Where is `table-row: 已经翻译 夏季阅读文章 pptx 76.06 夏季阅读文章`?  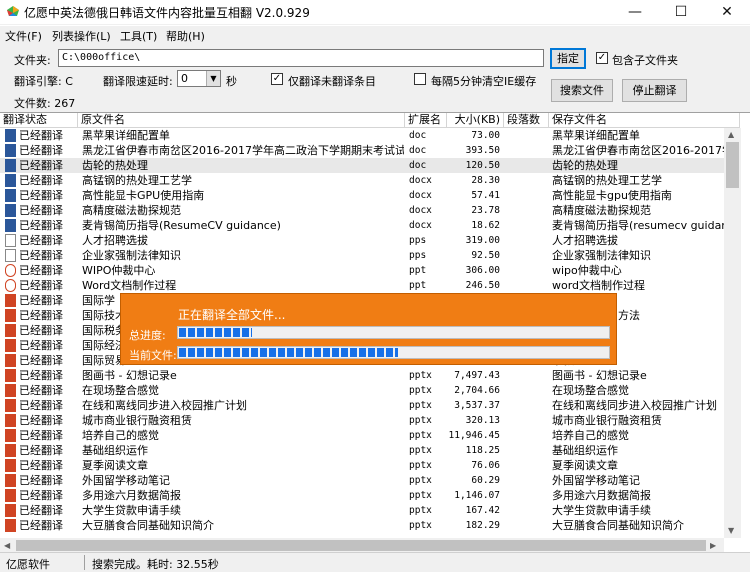 table-row: 已经翻译 夏季阅读文章 pptx 76.06 夏季阅读文章 is located at coordinates (362, 465).